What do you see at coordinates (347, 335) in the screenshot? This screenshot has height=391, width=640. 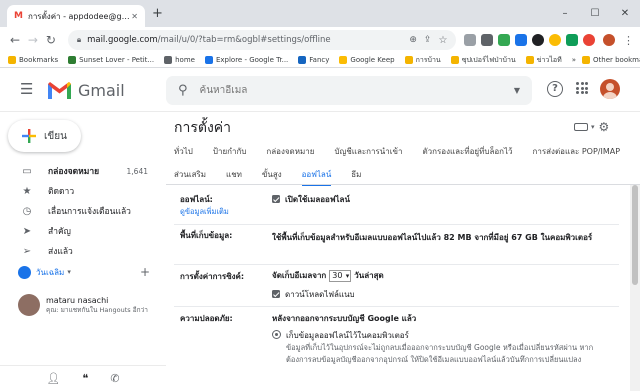 I see `keep-data-label: เก็บข้อมูลออฟไลน์ไว้ในคอมพิวเตอร์` at bounding box center [347, 335].